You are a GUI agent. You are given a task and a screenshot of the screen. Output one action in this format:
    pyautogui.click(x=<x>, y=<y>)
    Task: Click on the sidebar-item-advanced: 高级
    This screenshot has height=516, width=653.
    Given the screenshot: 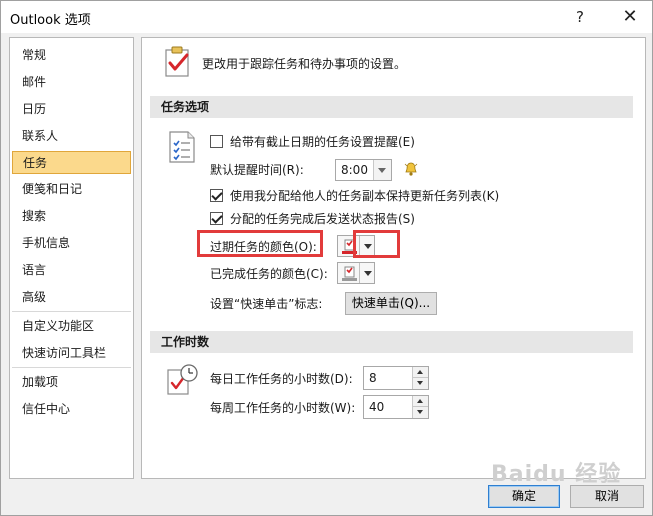 What is the action you would take?
    pyautogui.click(x=71, y=297)
    